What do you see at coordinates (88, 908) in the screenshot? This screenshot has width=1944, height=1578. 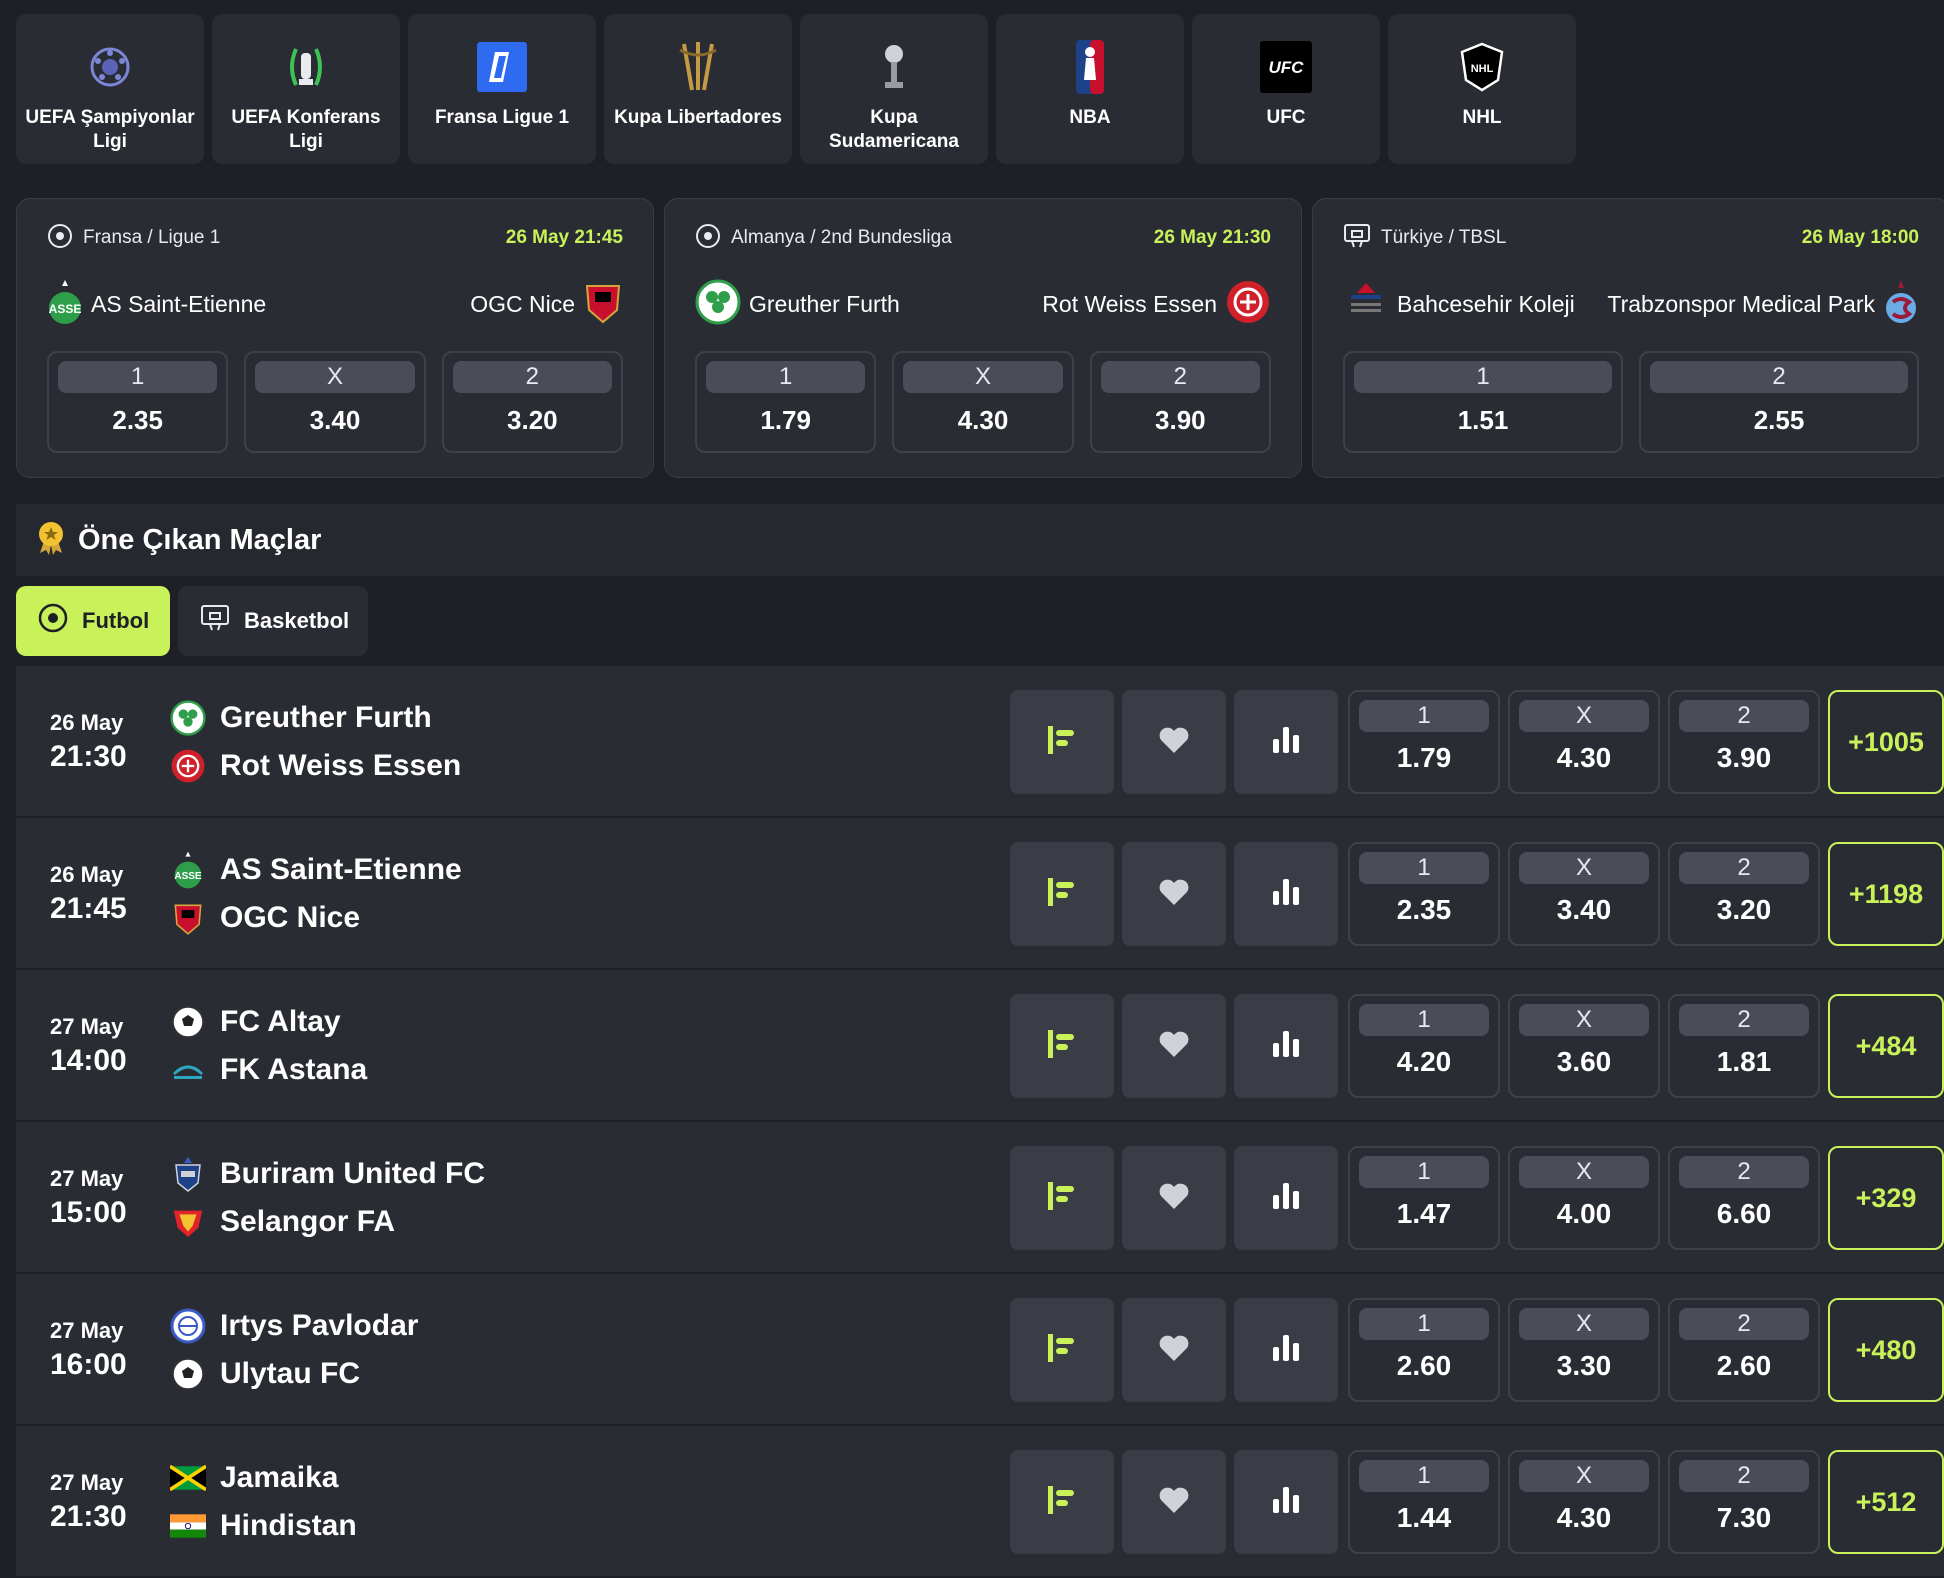 I see `match-time: 21:45` at bounding box center [88, 908].